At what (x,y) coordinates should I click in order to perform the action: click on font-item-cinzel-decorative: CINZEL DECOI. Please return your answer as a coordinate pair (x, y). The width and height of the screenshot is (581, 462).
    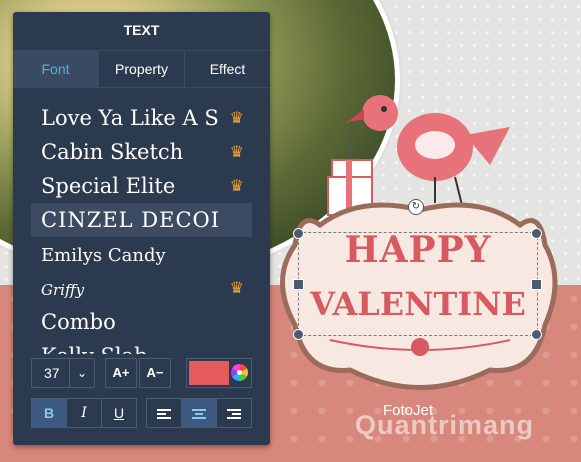
    Looking at the image, I should click on (141, 220).